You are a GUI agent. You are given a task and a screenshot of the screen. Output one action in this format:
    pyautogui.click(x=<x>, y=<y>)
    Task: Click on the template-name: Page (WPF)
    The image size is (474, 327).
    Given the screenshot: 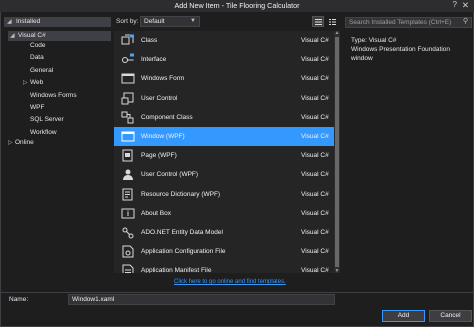 What is the action you would take?
    pyautogui.click(x=159, y=156)
    